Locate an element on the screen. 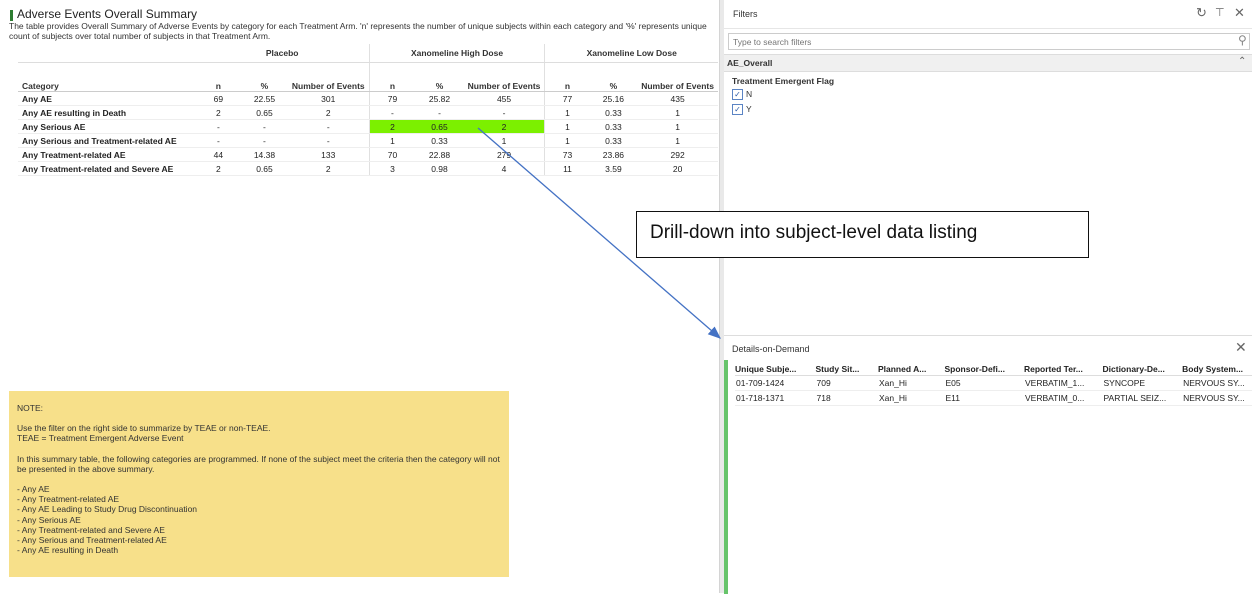 The width and height of the screenshot is (1252, 594). table-row: Any Serious AE - - -2 0.65 2 1 0.33 1 is located at coordinates (368, 126).